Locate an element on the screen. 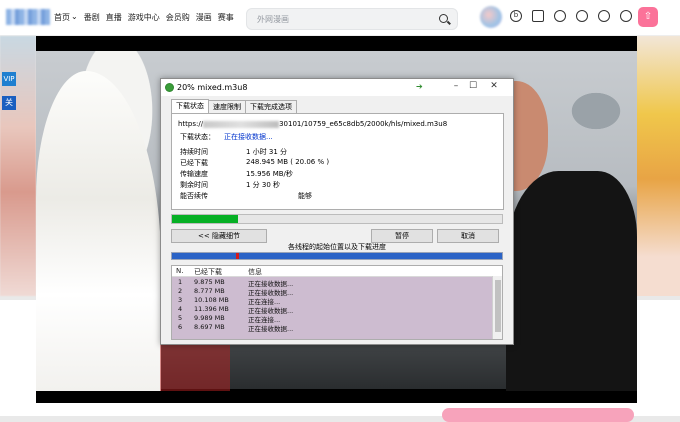 The height and width of the screenshot is (422, 680). man-figure is located at coordinates (571, 281).